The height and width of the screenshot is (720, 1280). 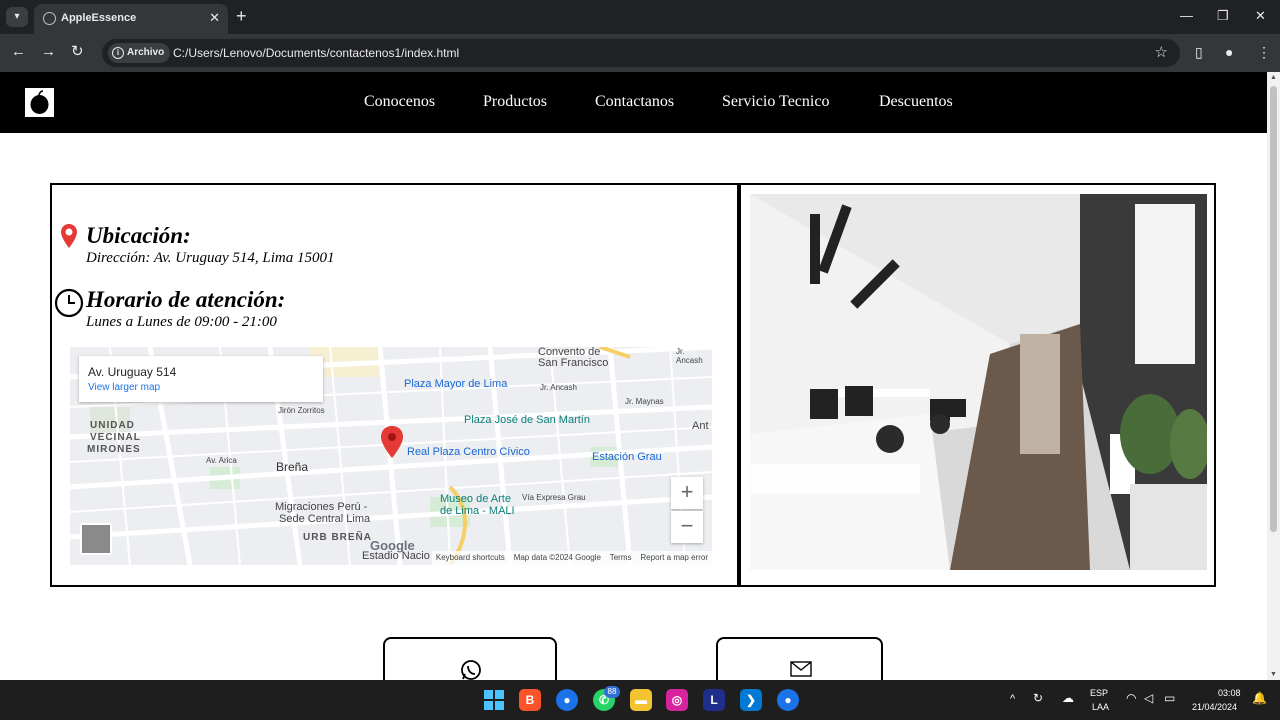 I want to click on nav-conocenos: Conocenos, so click(x=399, y=102).